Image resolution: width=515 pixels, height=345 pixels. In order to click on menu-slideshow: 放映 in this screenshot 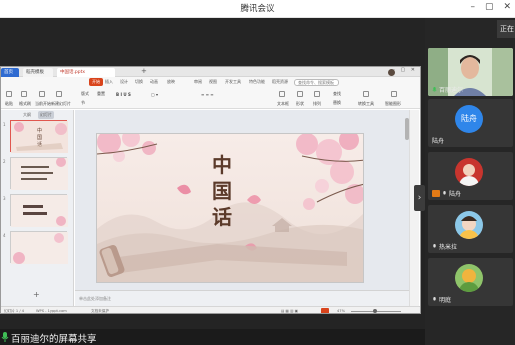, I will do `click(171, 82)`.